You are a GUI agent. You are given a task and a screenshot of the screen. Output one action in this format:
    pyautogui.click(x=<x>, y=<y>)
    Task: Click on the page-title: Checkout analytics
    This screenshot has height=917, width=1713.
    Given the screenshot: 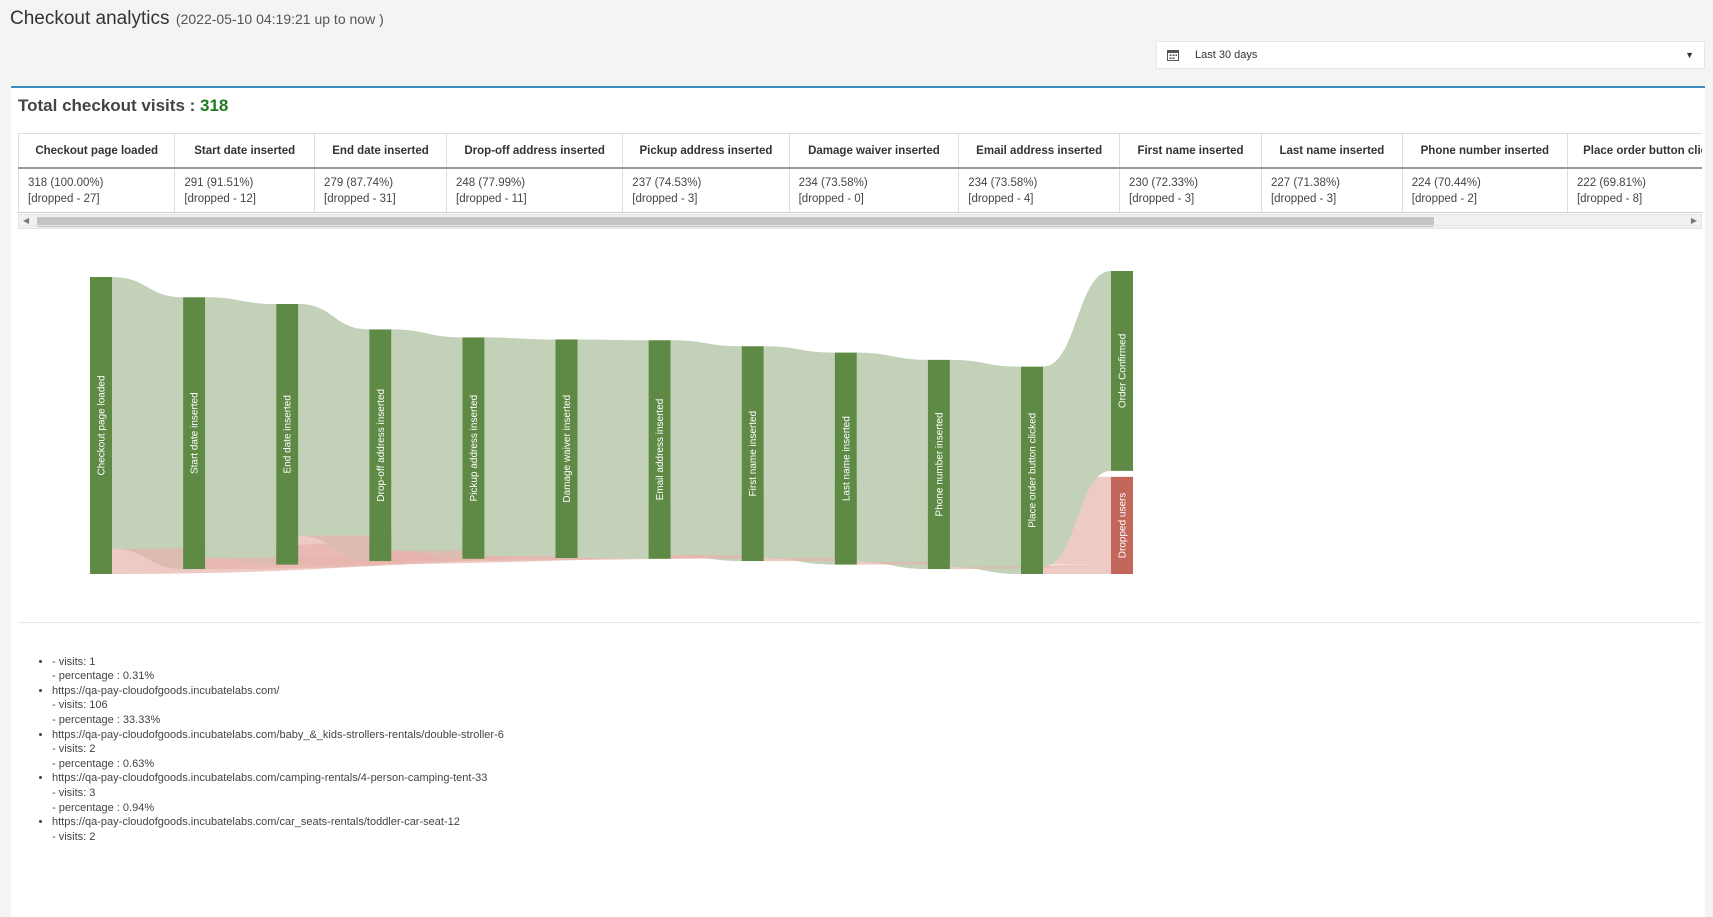 What is the action you would take?
    pyautogui.click(x=90, y=18)
    